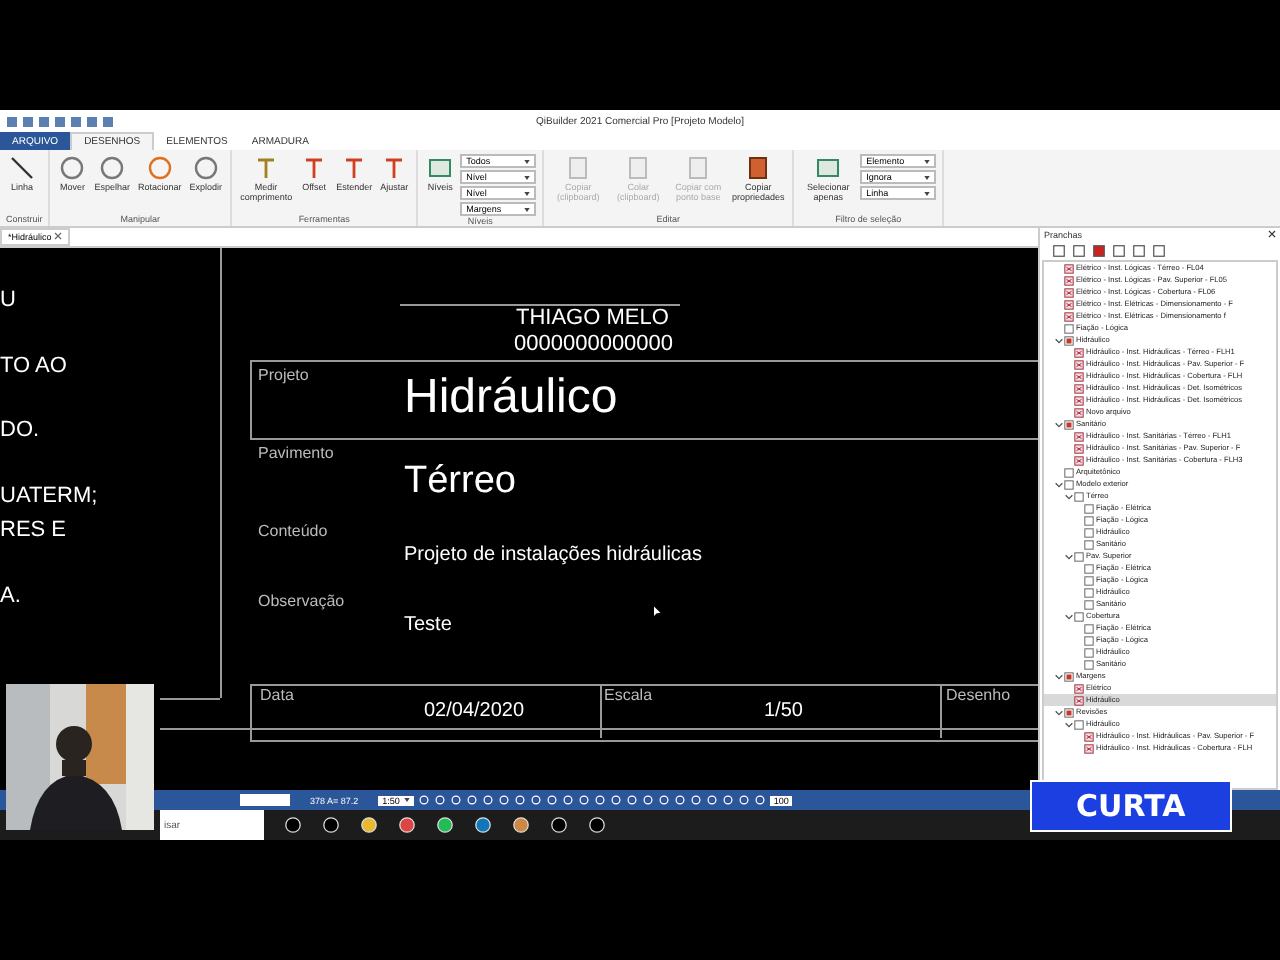 Image resolution: width=1280 pixels, height=960 pixels. I want to click on cursor-icon, so click(658, 612).